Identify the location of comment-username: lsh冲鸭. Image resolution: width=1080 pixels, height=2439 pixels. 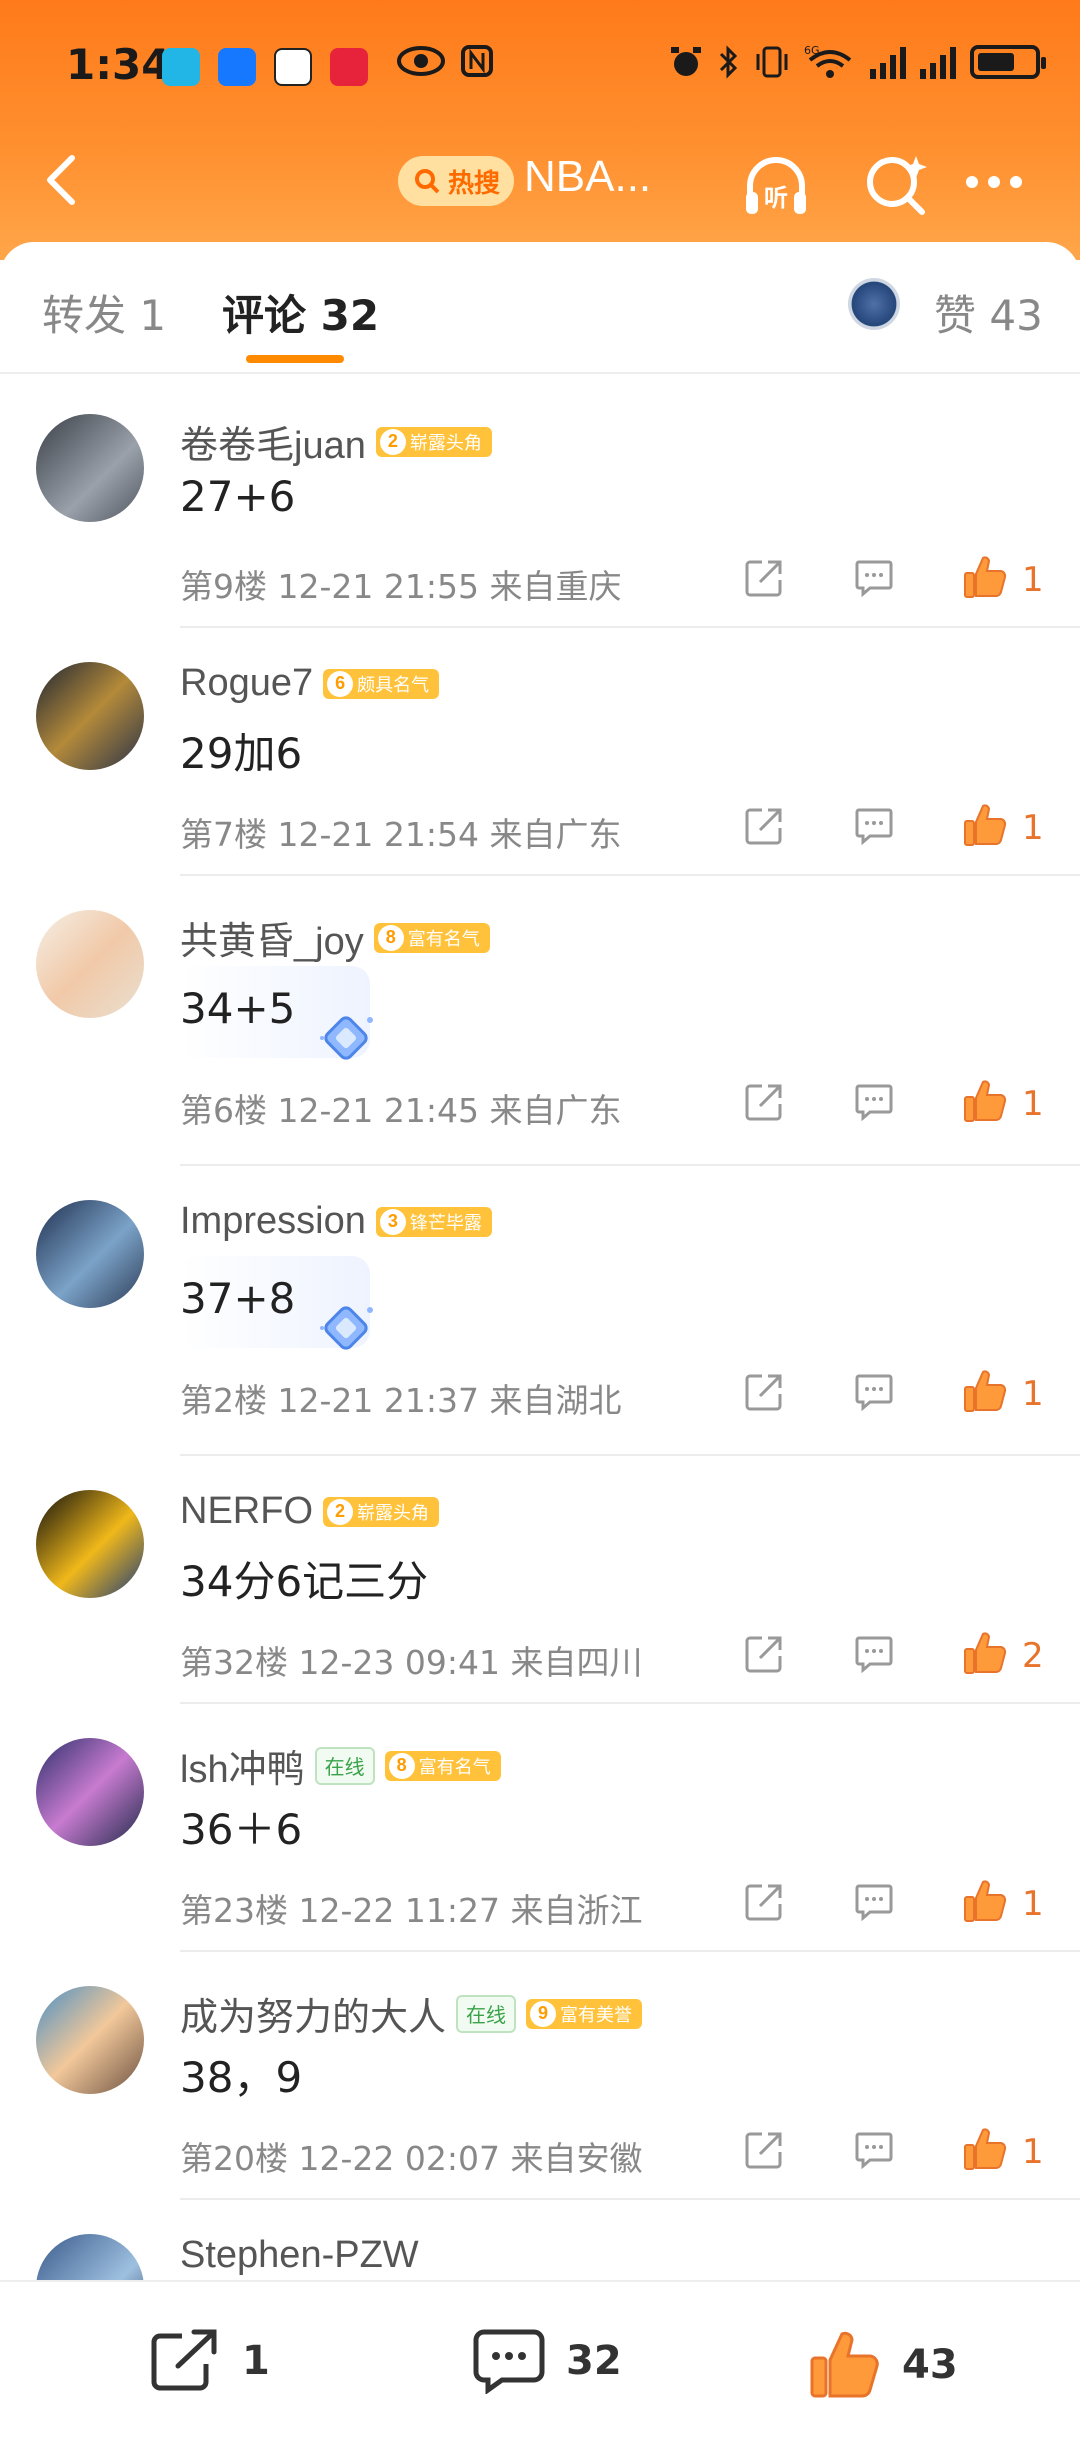
(242, 1765).